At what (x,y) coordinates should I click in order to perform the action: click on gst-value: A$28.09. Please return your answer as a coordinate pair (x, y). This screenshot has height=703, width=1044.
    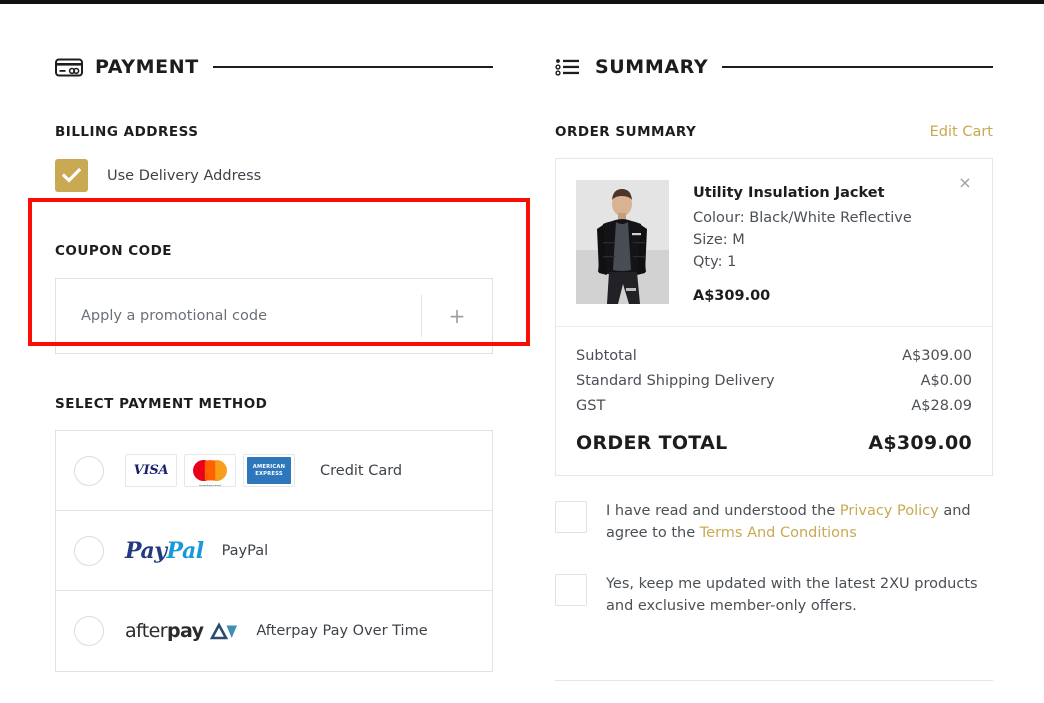
    Looking at the image, I should click on (941, 406).